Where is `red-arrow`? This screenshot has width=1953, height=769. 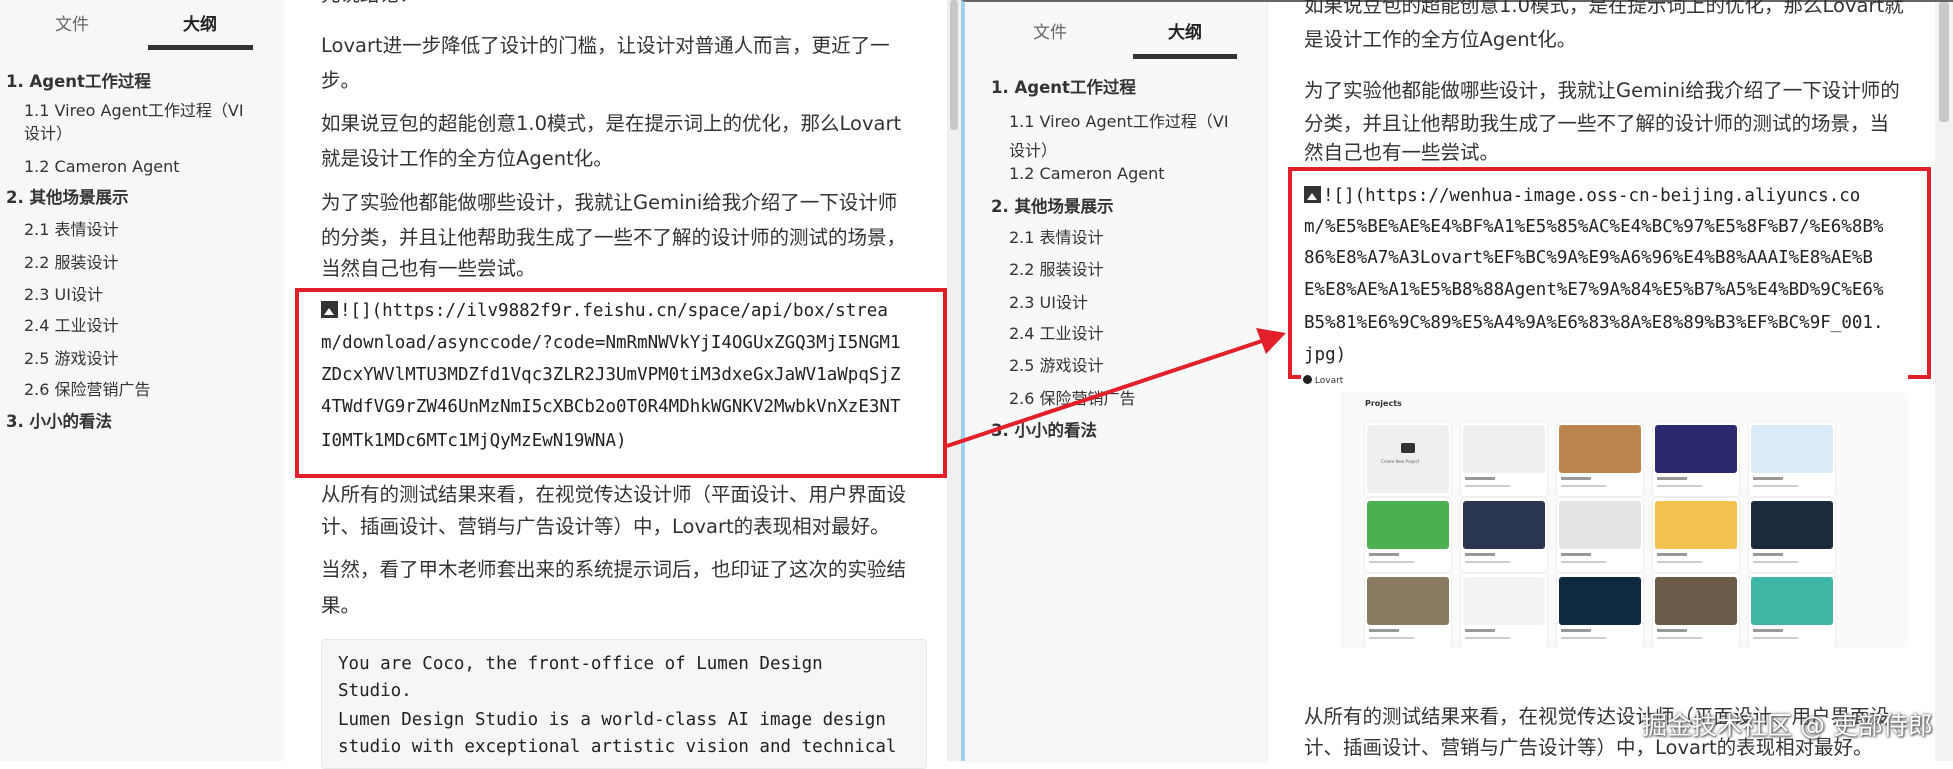
red-arrow is located at coordinates (1116, 388).